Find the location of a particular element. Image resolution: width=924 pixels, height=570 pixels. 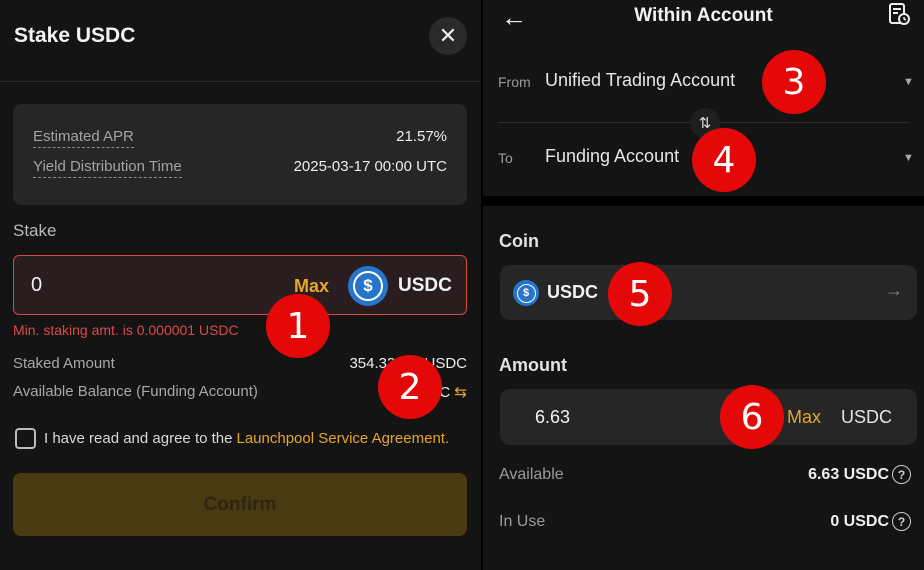

arrow-right-icon: → is located at coordinates (894, 290).